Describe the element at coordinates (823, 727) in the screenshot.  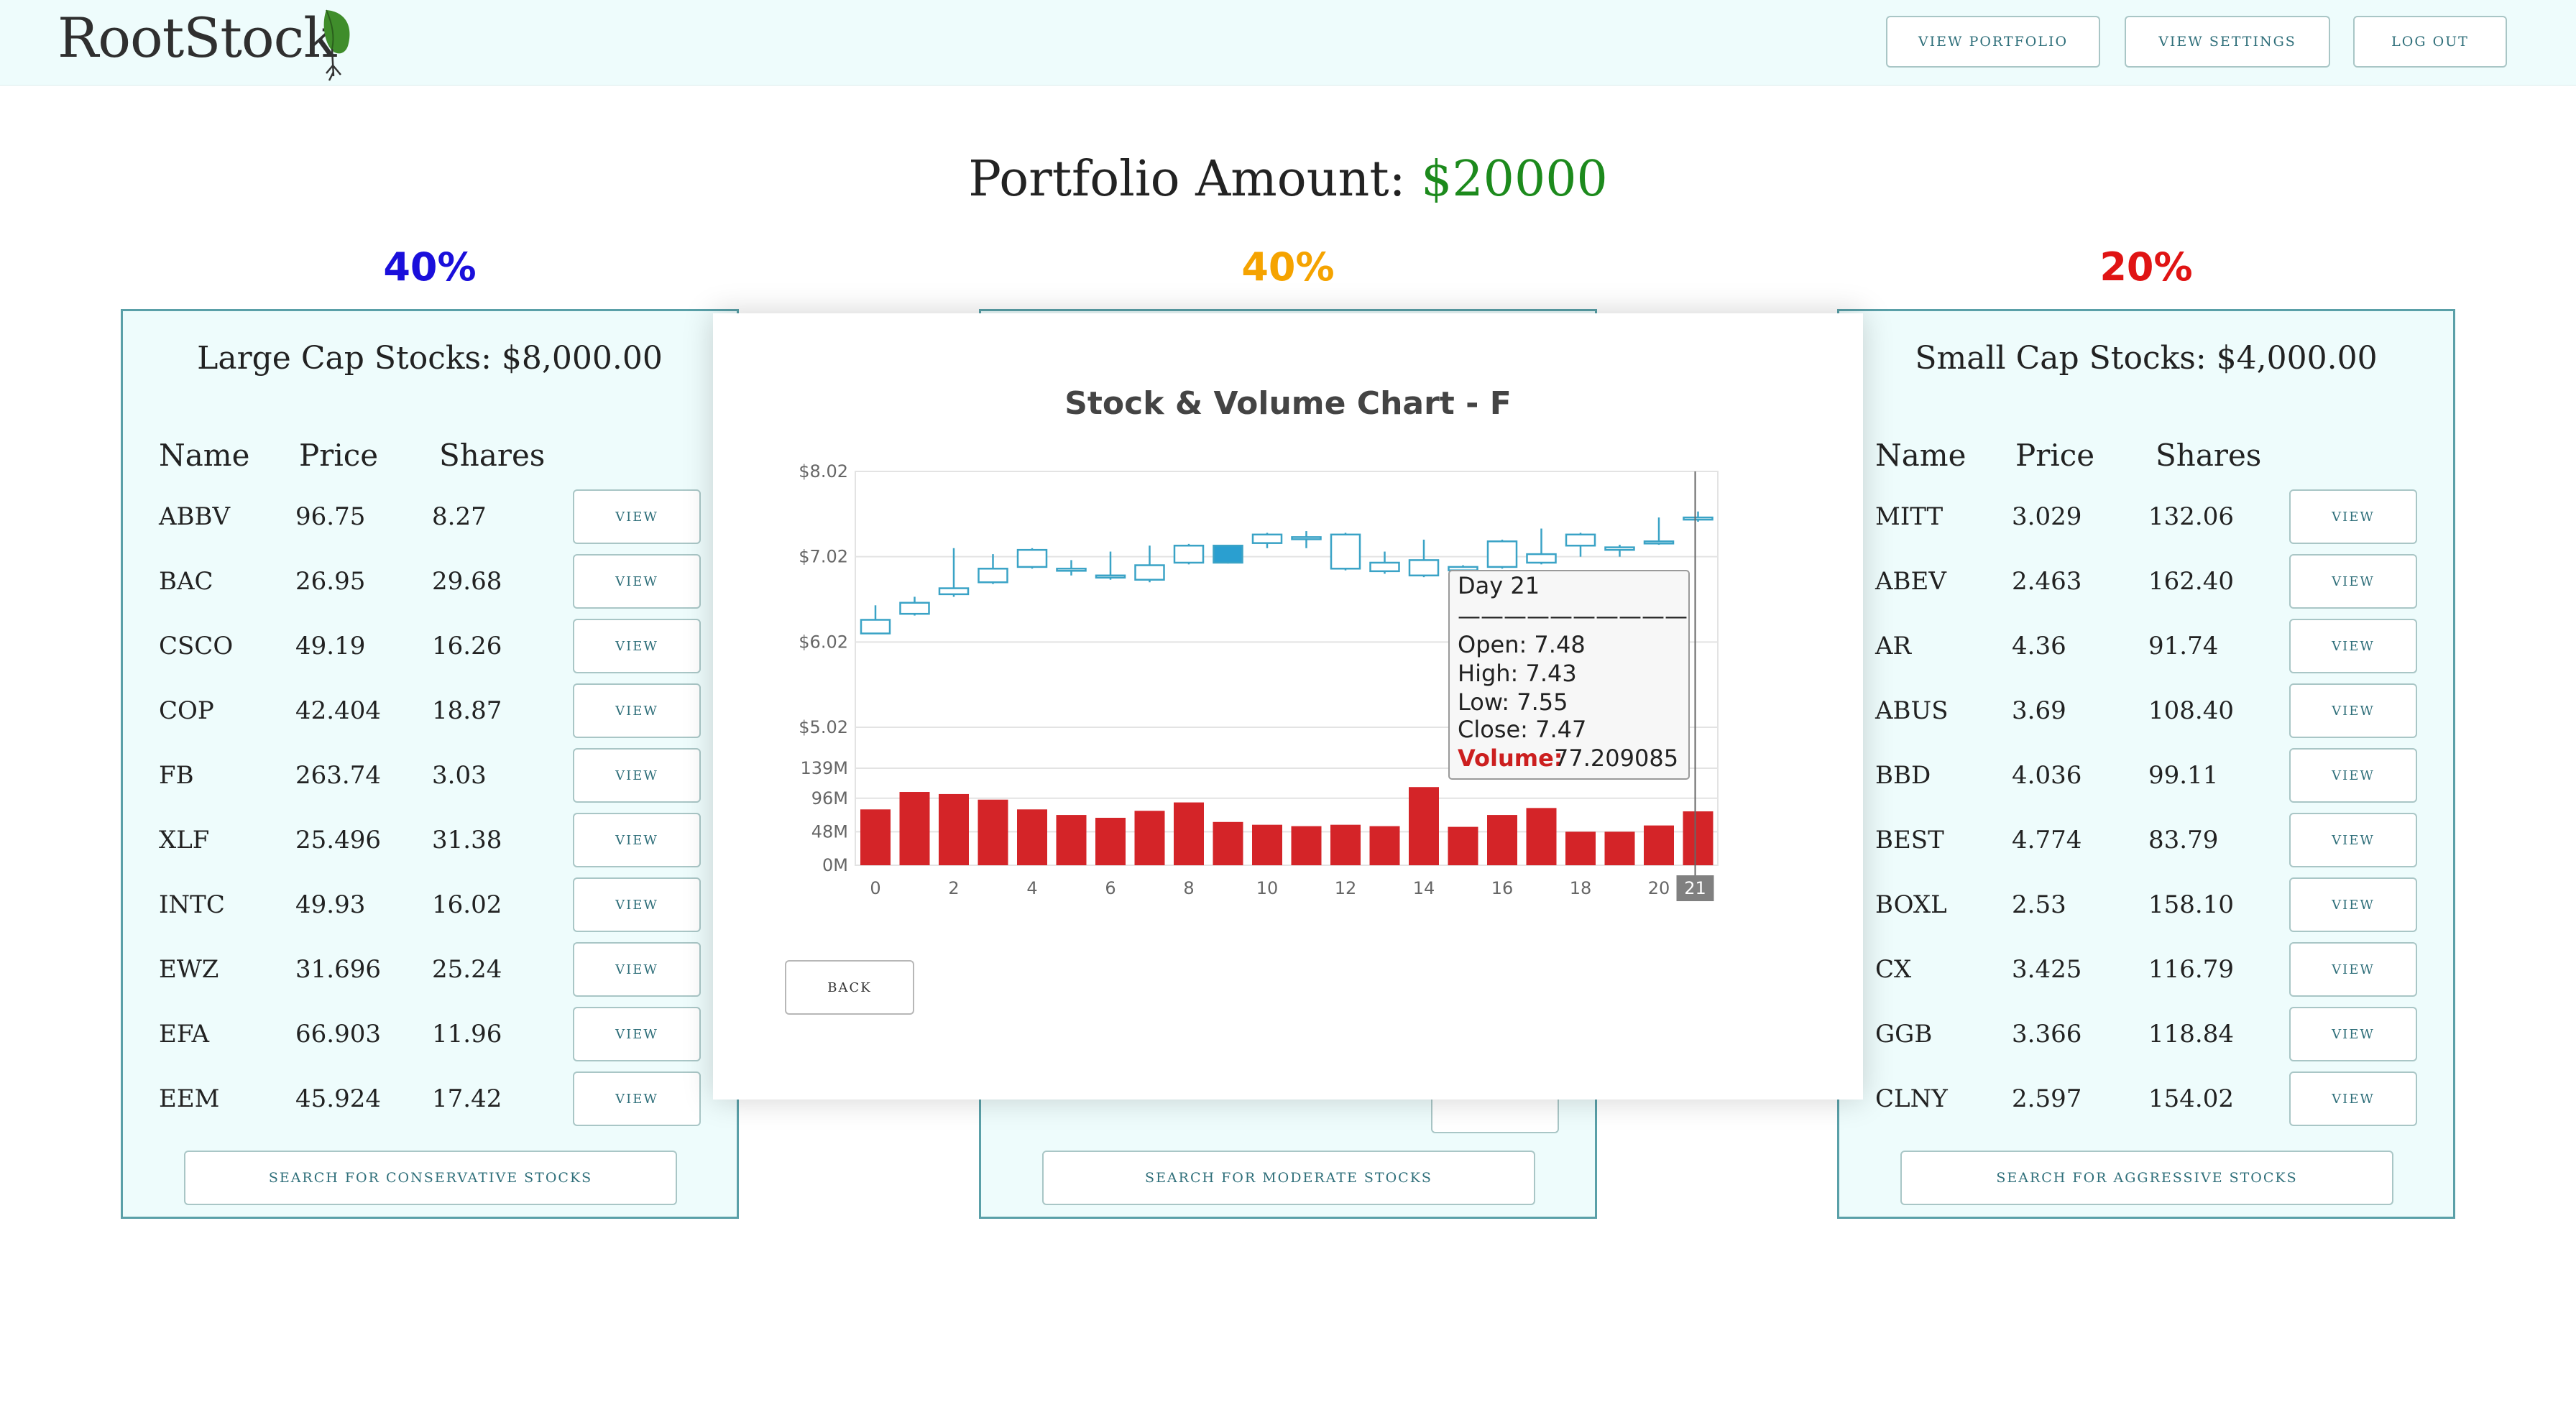
I see `price-tick-label: $5.02` at that location.